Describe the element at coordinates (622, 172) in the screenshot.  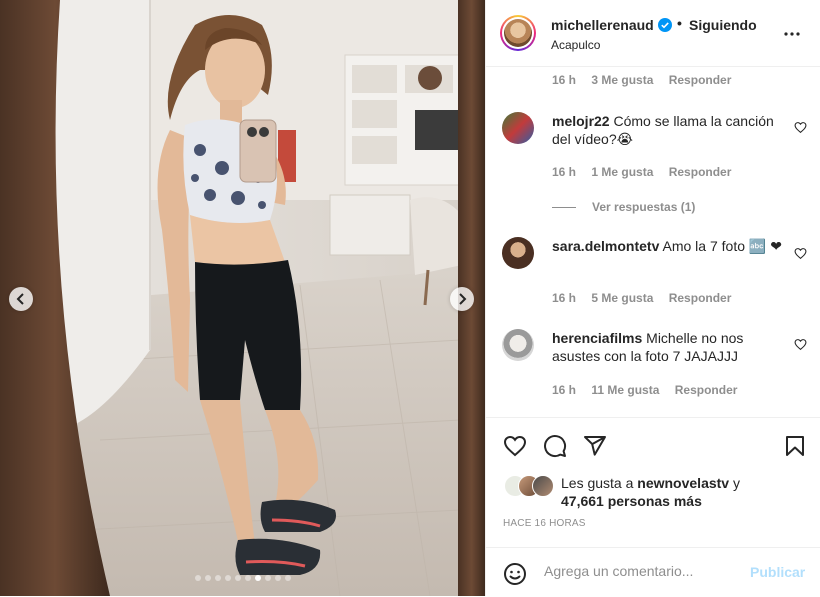
I see `comment-likes: 1 Me gusta` at that location.